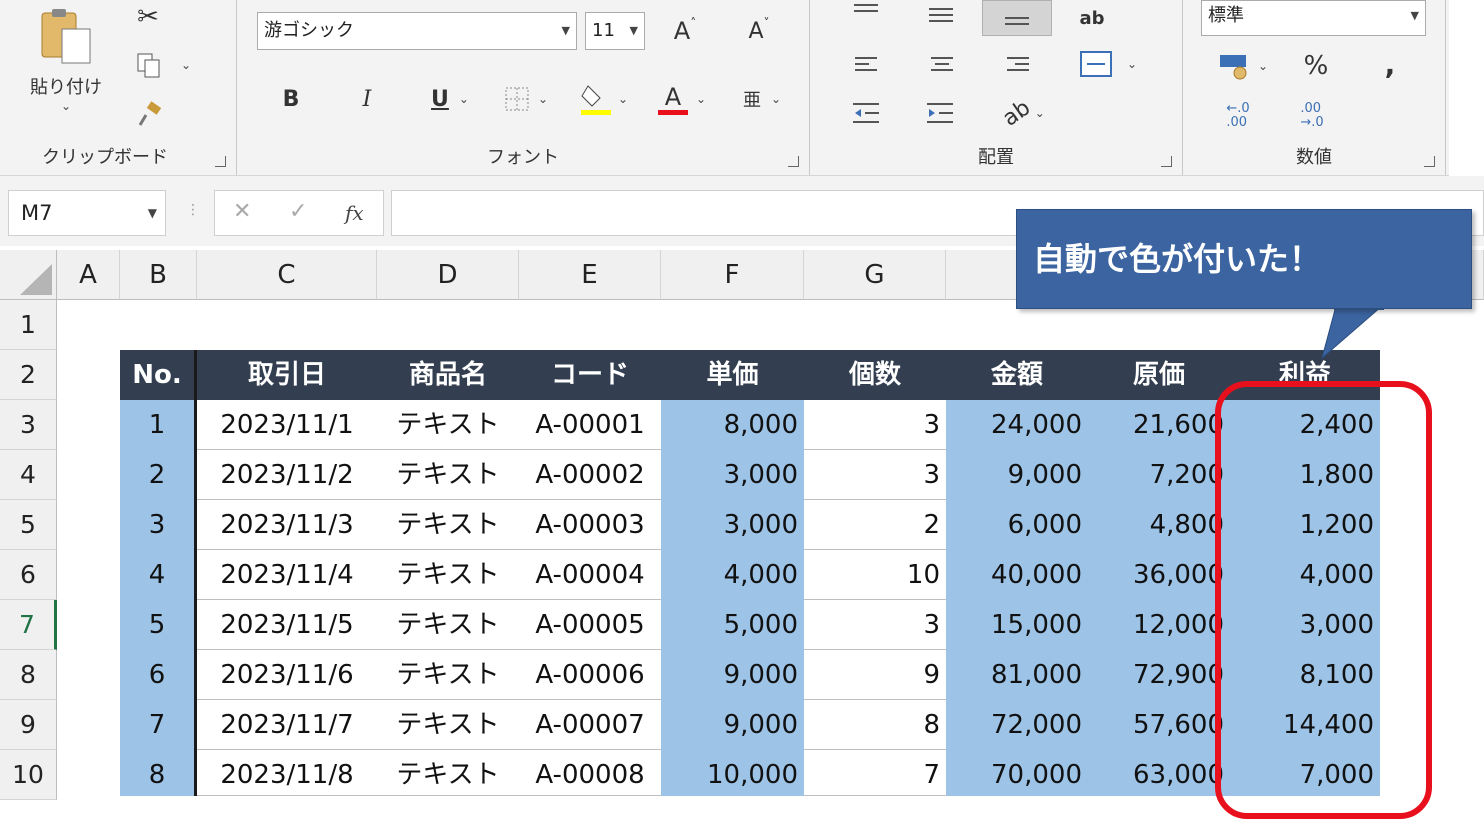 The width and height of the screenshot is (1484, 835). What do you see at coordinates (875, 275) in the screenshot?
I see `column-header-g: G` at bounding box center [875, 275].